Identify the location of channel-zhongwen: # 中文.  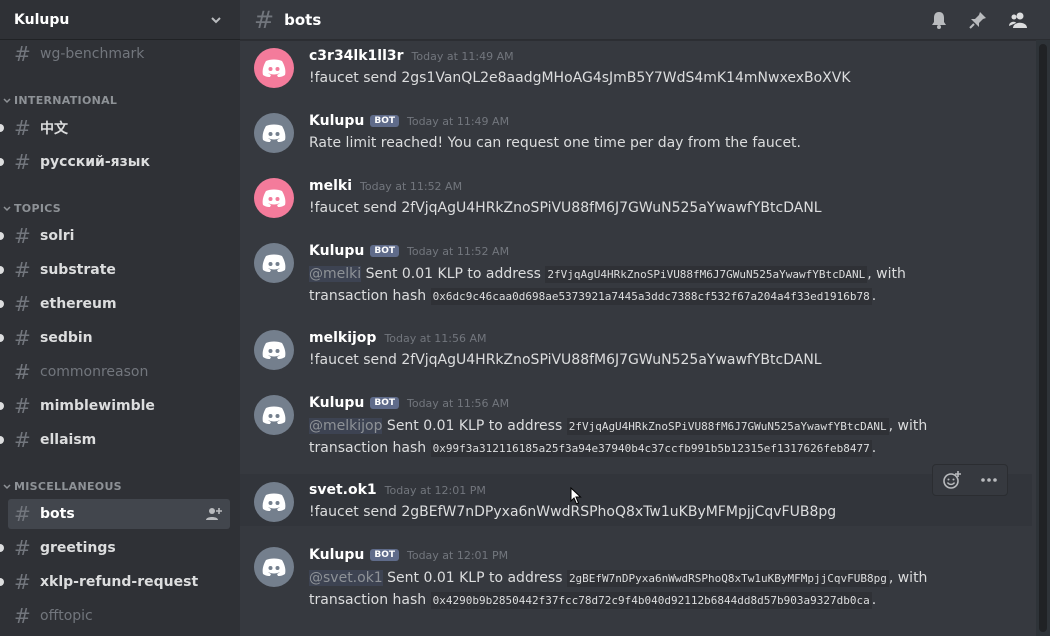
(115, 128).